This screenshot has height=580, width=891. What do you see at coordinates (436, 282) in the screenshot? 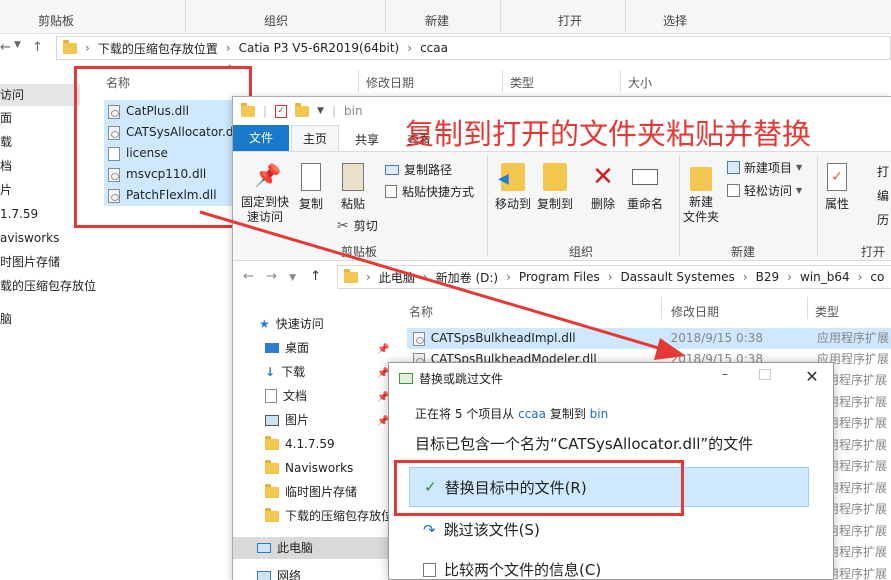
I see `arrow-line` at bounding box center [436, 282].